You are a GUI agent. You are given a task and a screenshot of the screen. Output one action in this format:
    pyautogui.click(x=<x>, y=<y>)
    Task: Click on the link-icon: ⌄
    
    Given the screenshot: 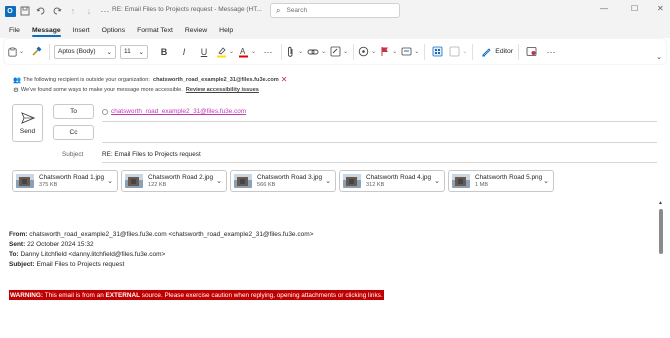 What is the action you would take?
    pyautogui.click(x=316, y=52)
    